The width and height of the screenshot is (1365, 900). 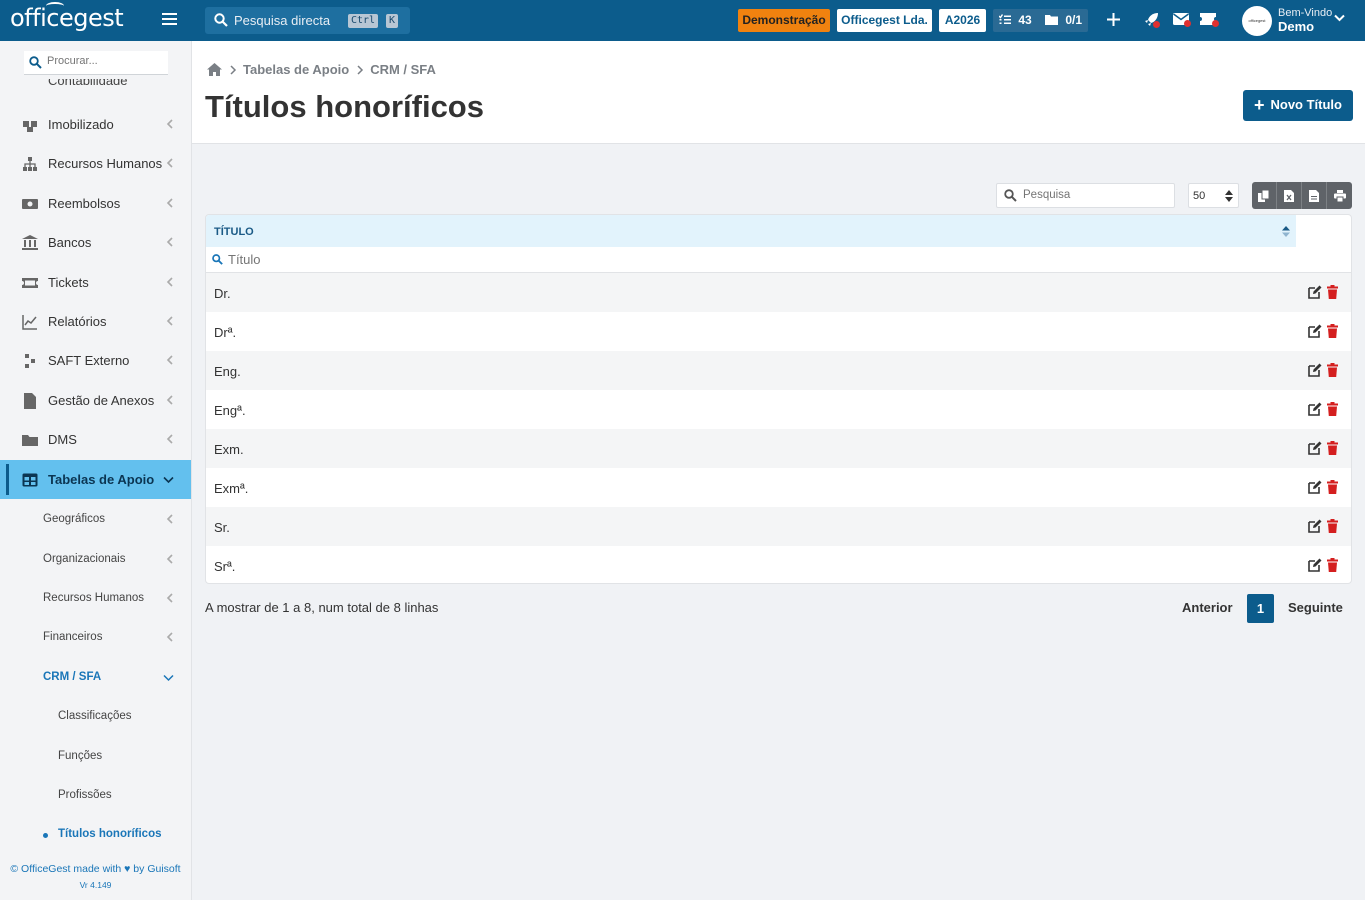 What do you see at coordinates (1315, 607) in the screenshot?
I see `next-page-button: Seguinte` at bounding box center [1315, 607].